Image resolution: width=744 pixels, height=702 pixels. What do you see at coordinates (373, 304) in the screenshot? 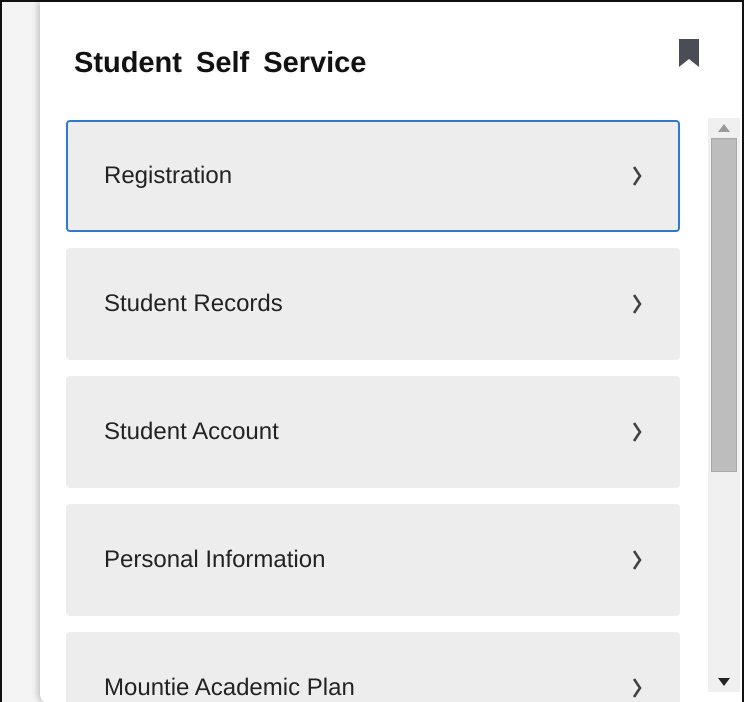
I see `menu-item: Student Records` at bounding box center [373, 304].